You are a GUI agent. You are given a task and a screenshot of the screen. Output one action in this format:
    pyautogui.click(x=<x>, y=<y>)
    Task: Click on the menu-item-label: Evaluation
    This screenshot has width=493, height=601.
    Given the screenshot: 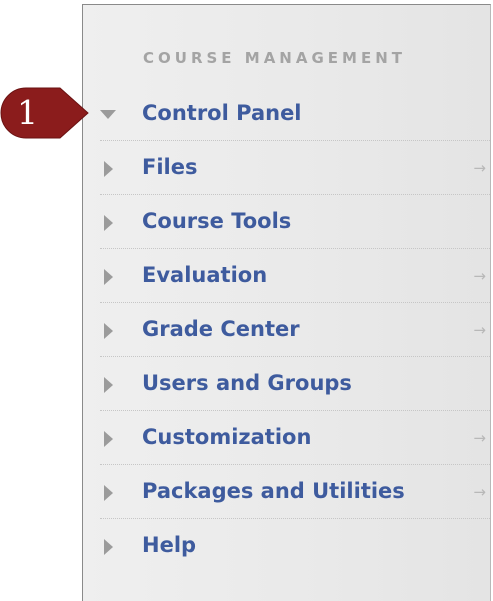 What is the action you would take?
    pyautogui.click(x=204, y=275)
    